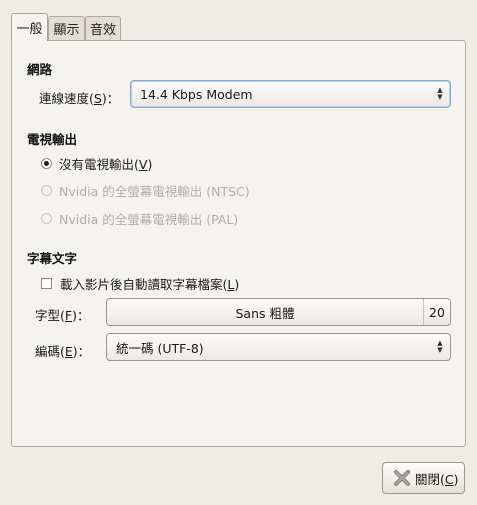 This screenshot has height=505, width=477. Describe the element at coordinates (265, 313) in the screenshot. I see `font-name: Sans 粗體` at that location.